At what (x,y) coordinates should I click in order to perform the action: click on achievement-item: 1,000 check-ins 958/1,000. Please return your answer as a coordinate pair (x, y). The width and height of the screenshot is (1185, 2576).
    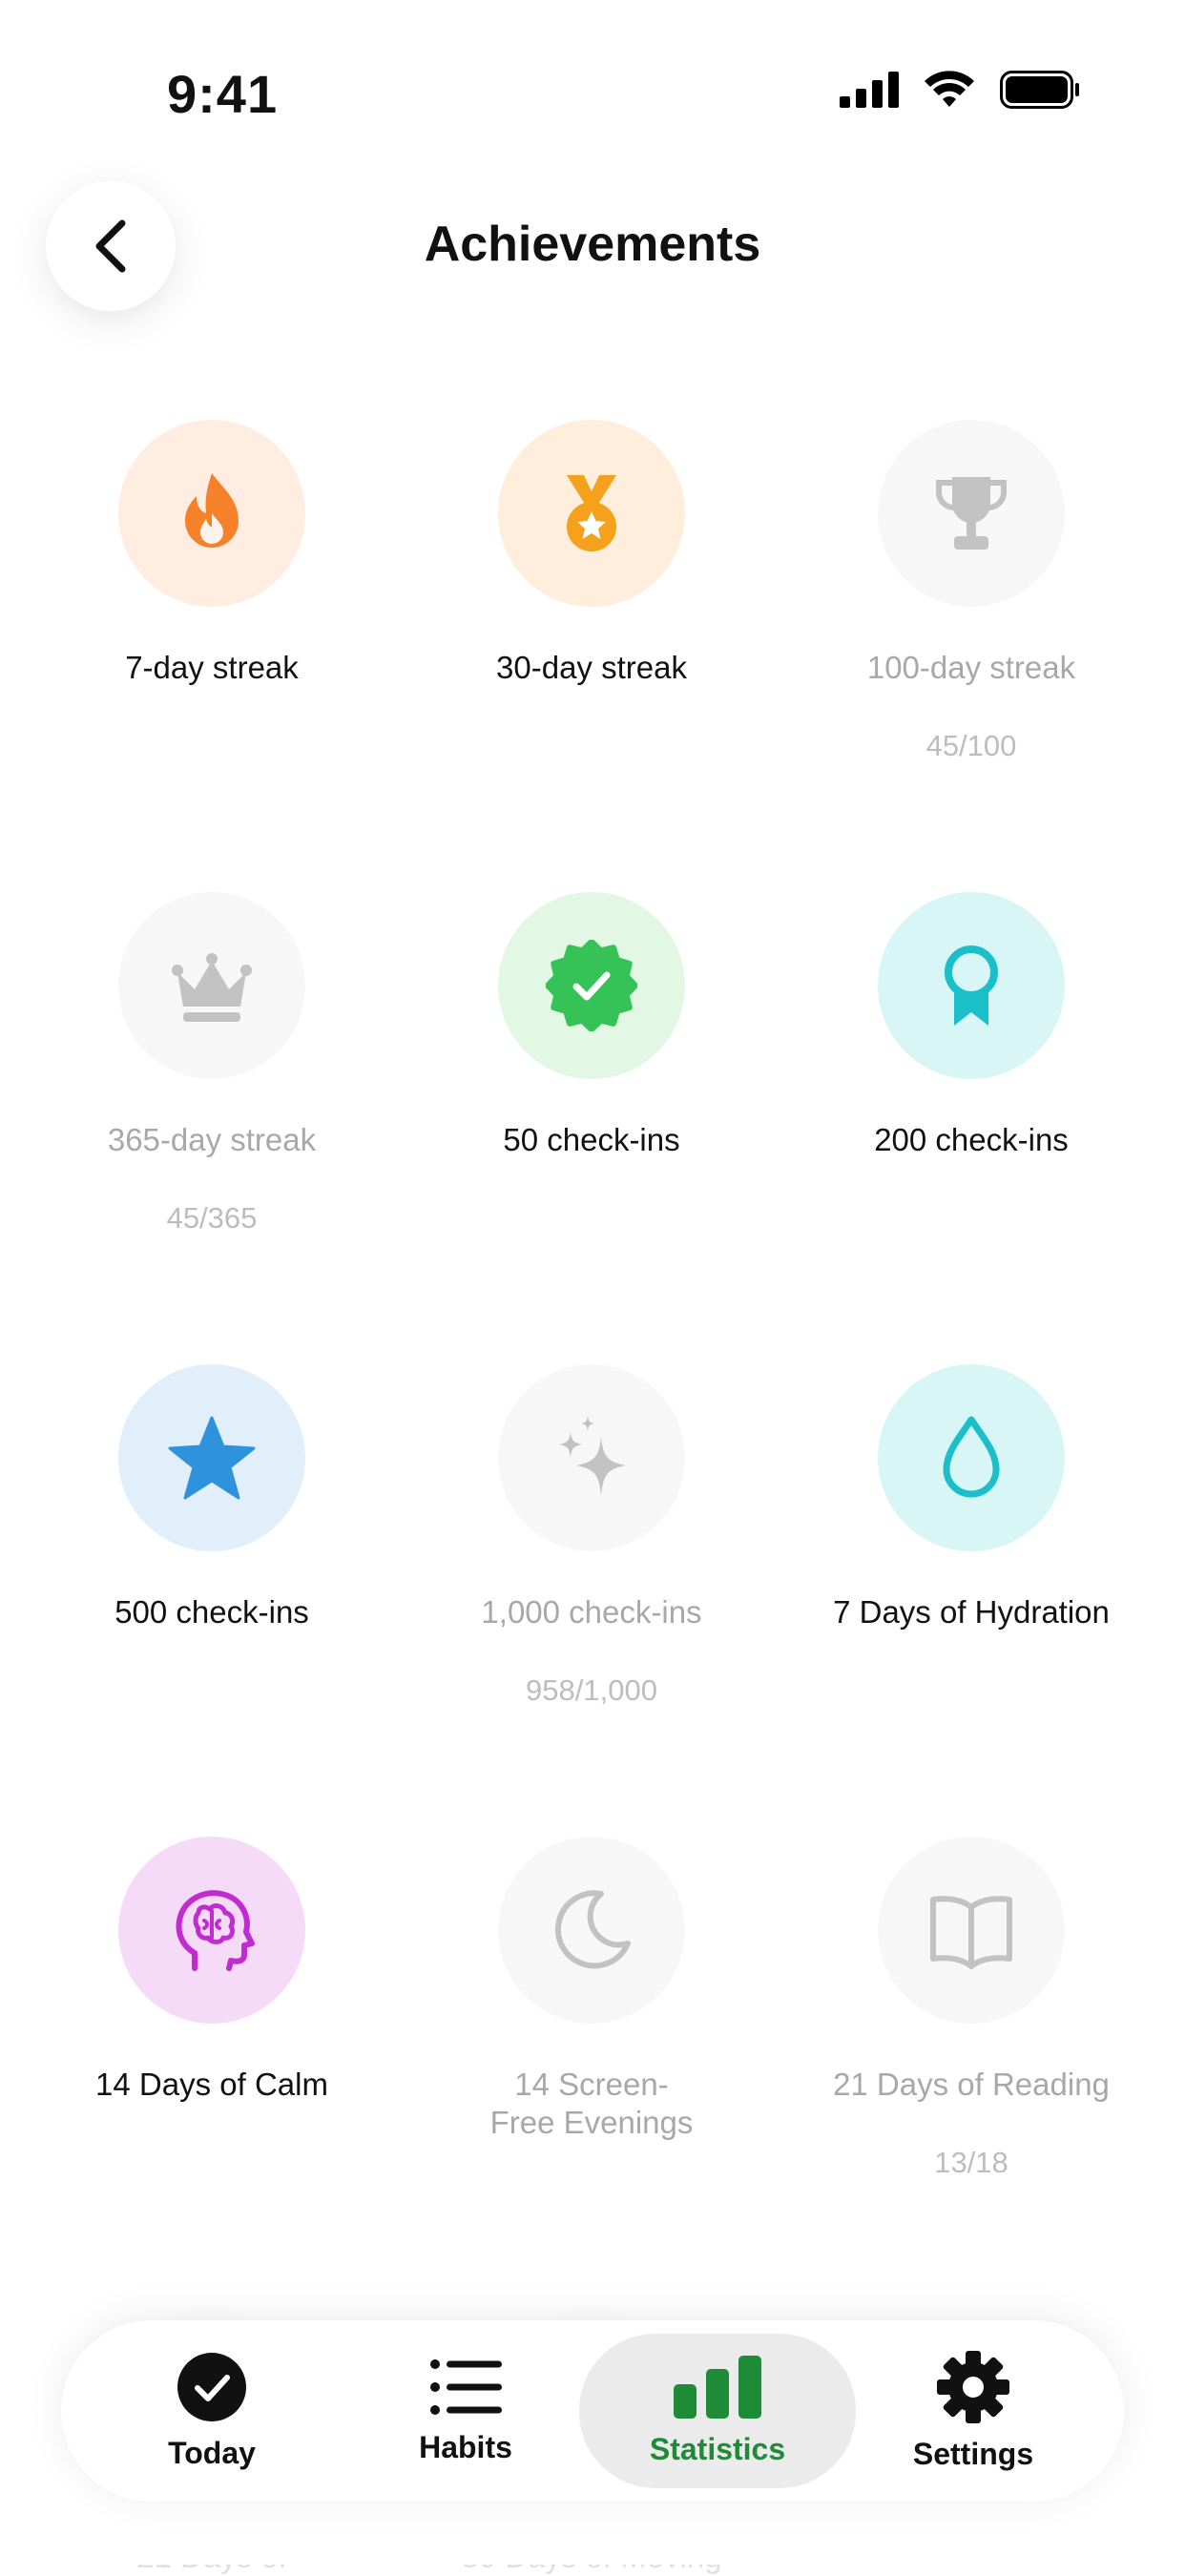
    Looking at the image, I should click on (591, 1536).